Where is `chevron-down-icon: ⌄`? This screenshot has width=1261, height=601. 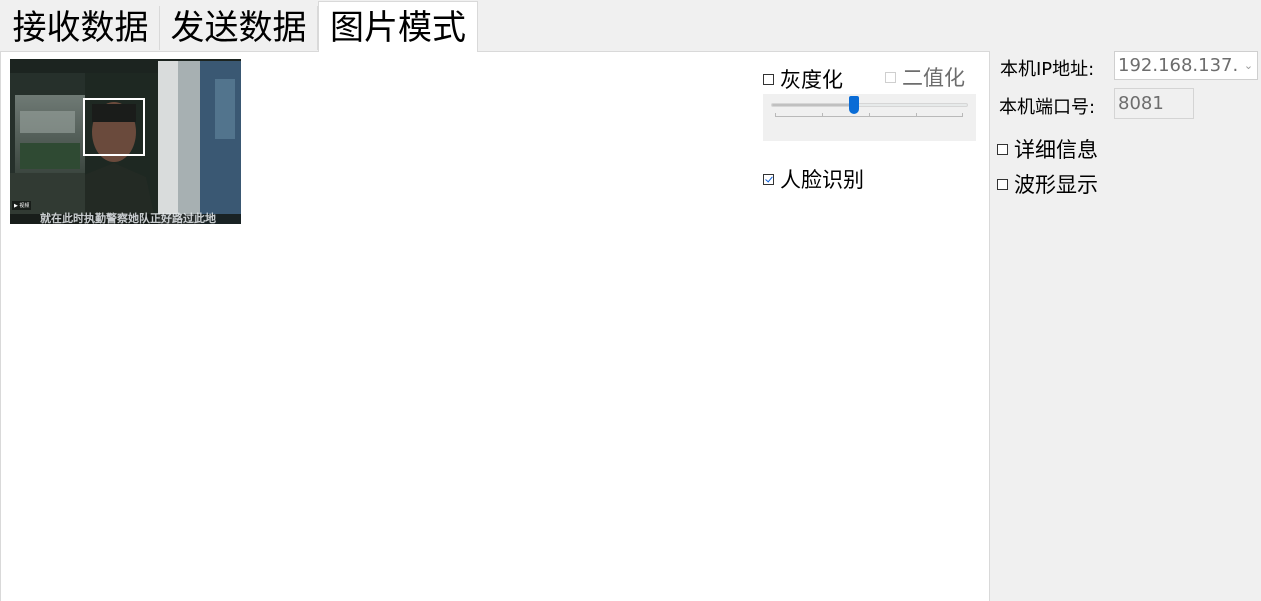 chevron-down-icon: ⌄ is located at coordinates (1248, 65).